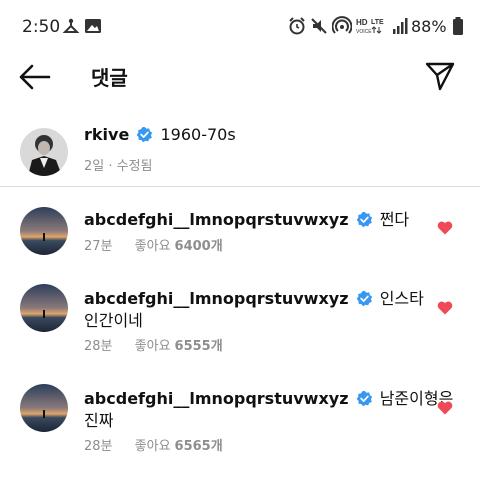 This screenshot has height=499, width=480. Describe the element at coordinates (401, 298) in the screenshot. I see `comment-text: 인스타` at that location.